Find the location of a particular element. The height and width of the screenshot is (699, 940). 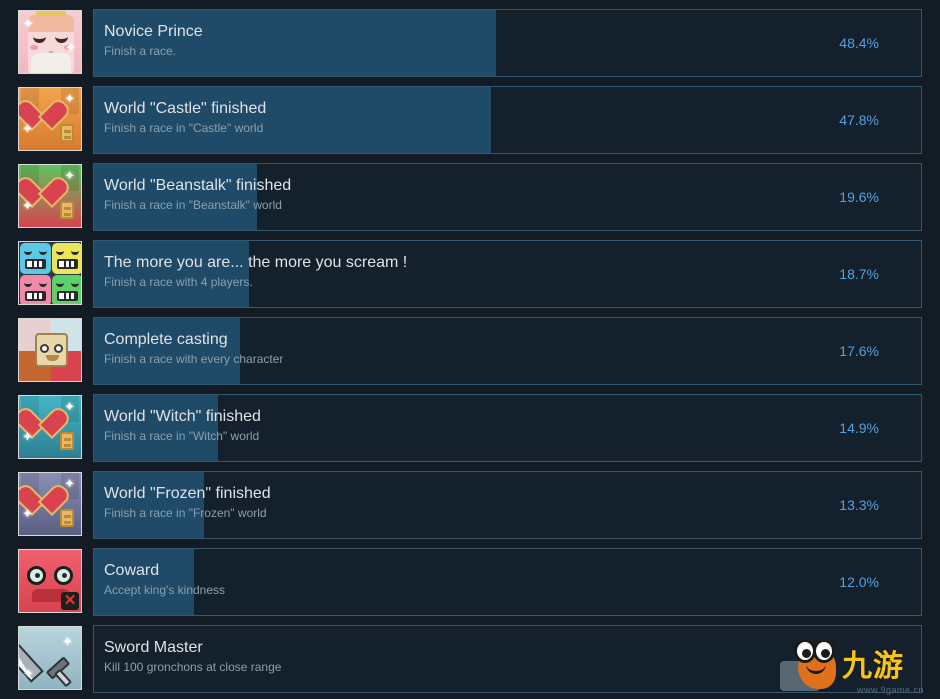

achievement-percent: 48.4% is located at coordinates (859, 43).